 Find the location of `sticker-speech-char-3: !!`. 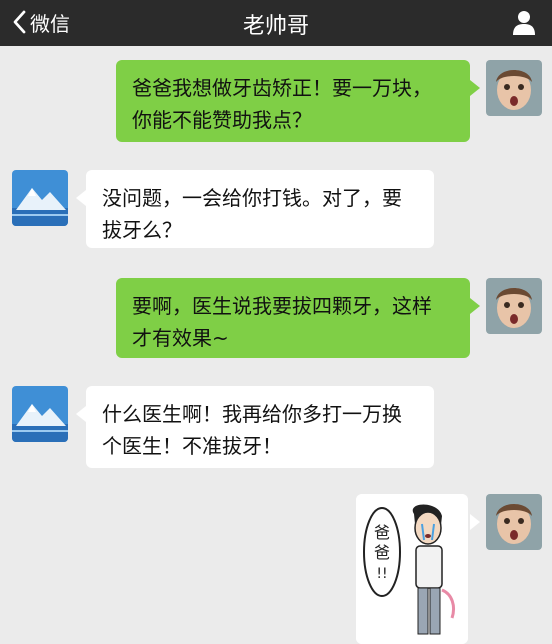

sticker-speech-char-3: !! is located at coordinates (381, 574).